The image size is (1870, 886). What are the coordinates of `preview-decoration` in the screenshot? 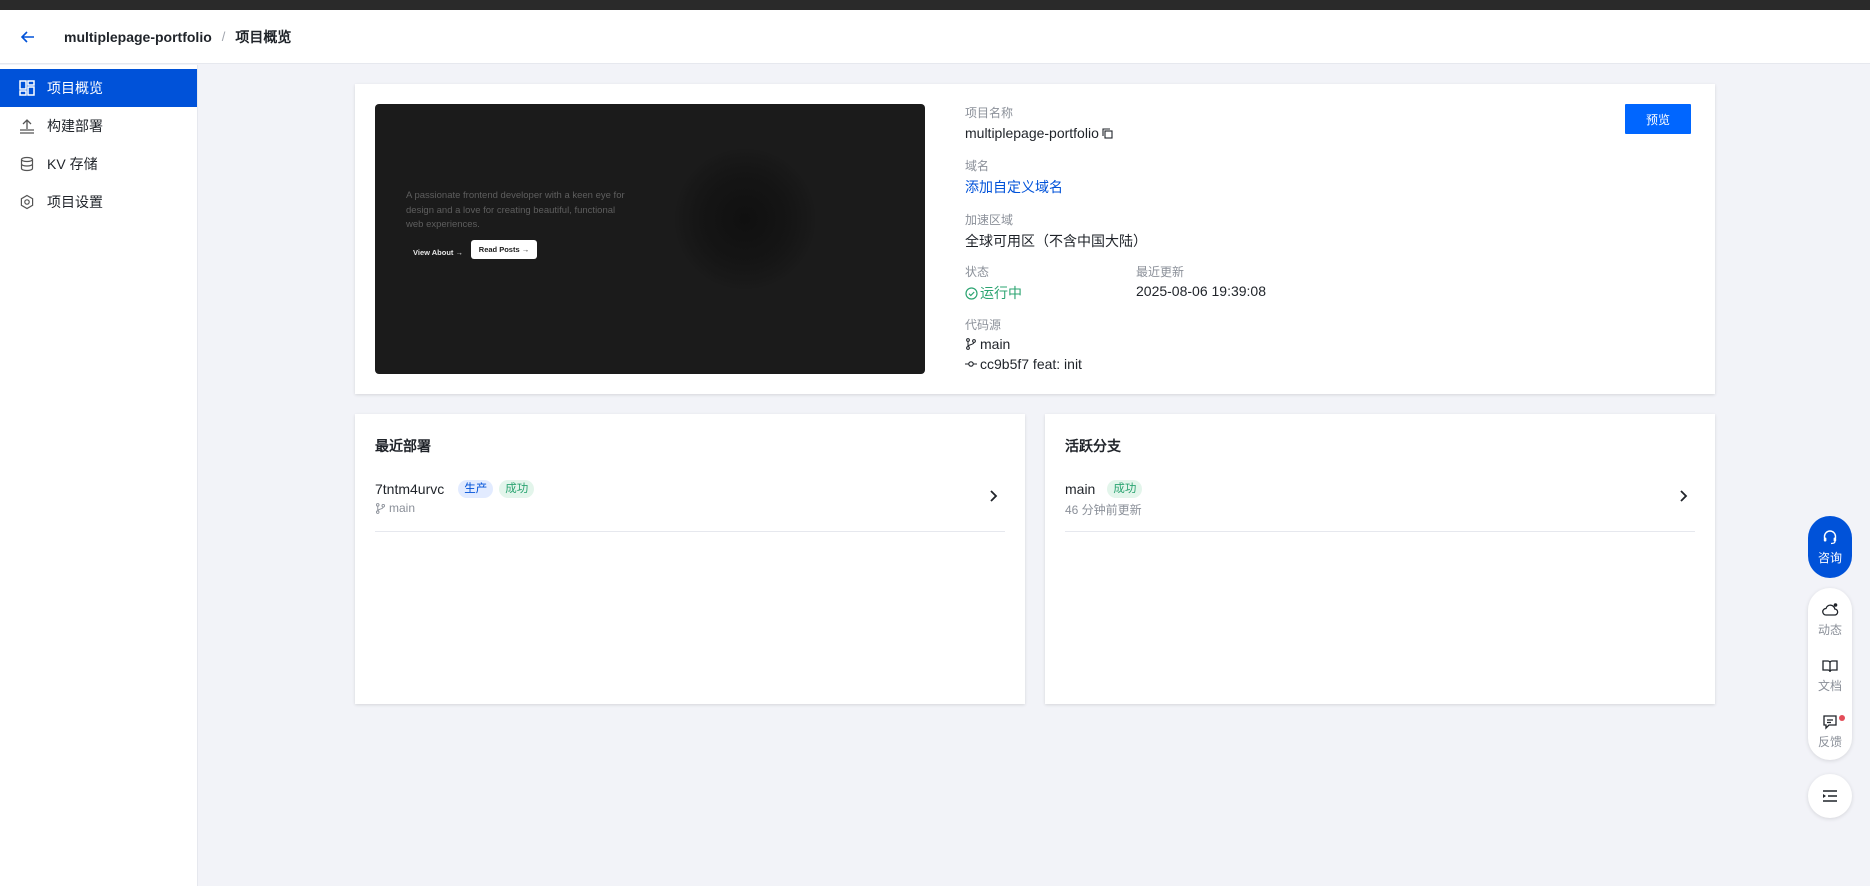 It's located at (745, 219).